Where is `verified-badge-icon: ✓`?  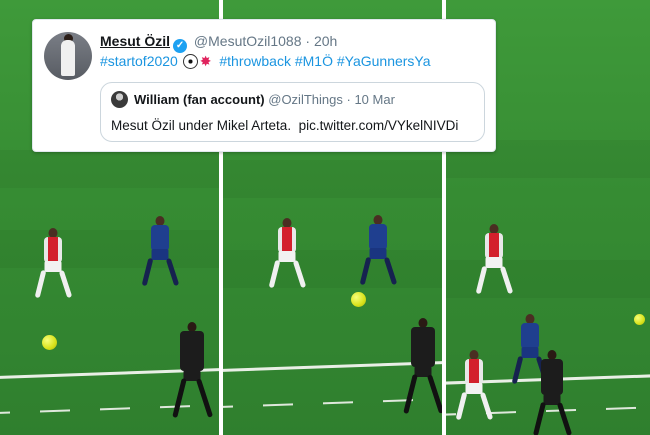
verified-badge-icon: ✓ is located at coordinates (180, 46).